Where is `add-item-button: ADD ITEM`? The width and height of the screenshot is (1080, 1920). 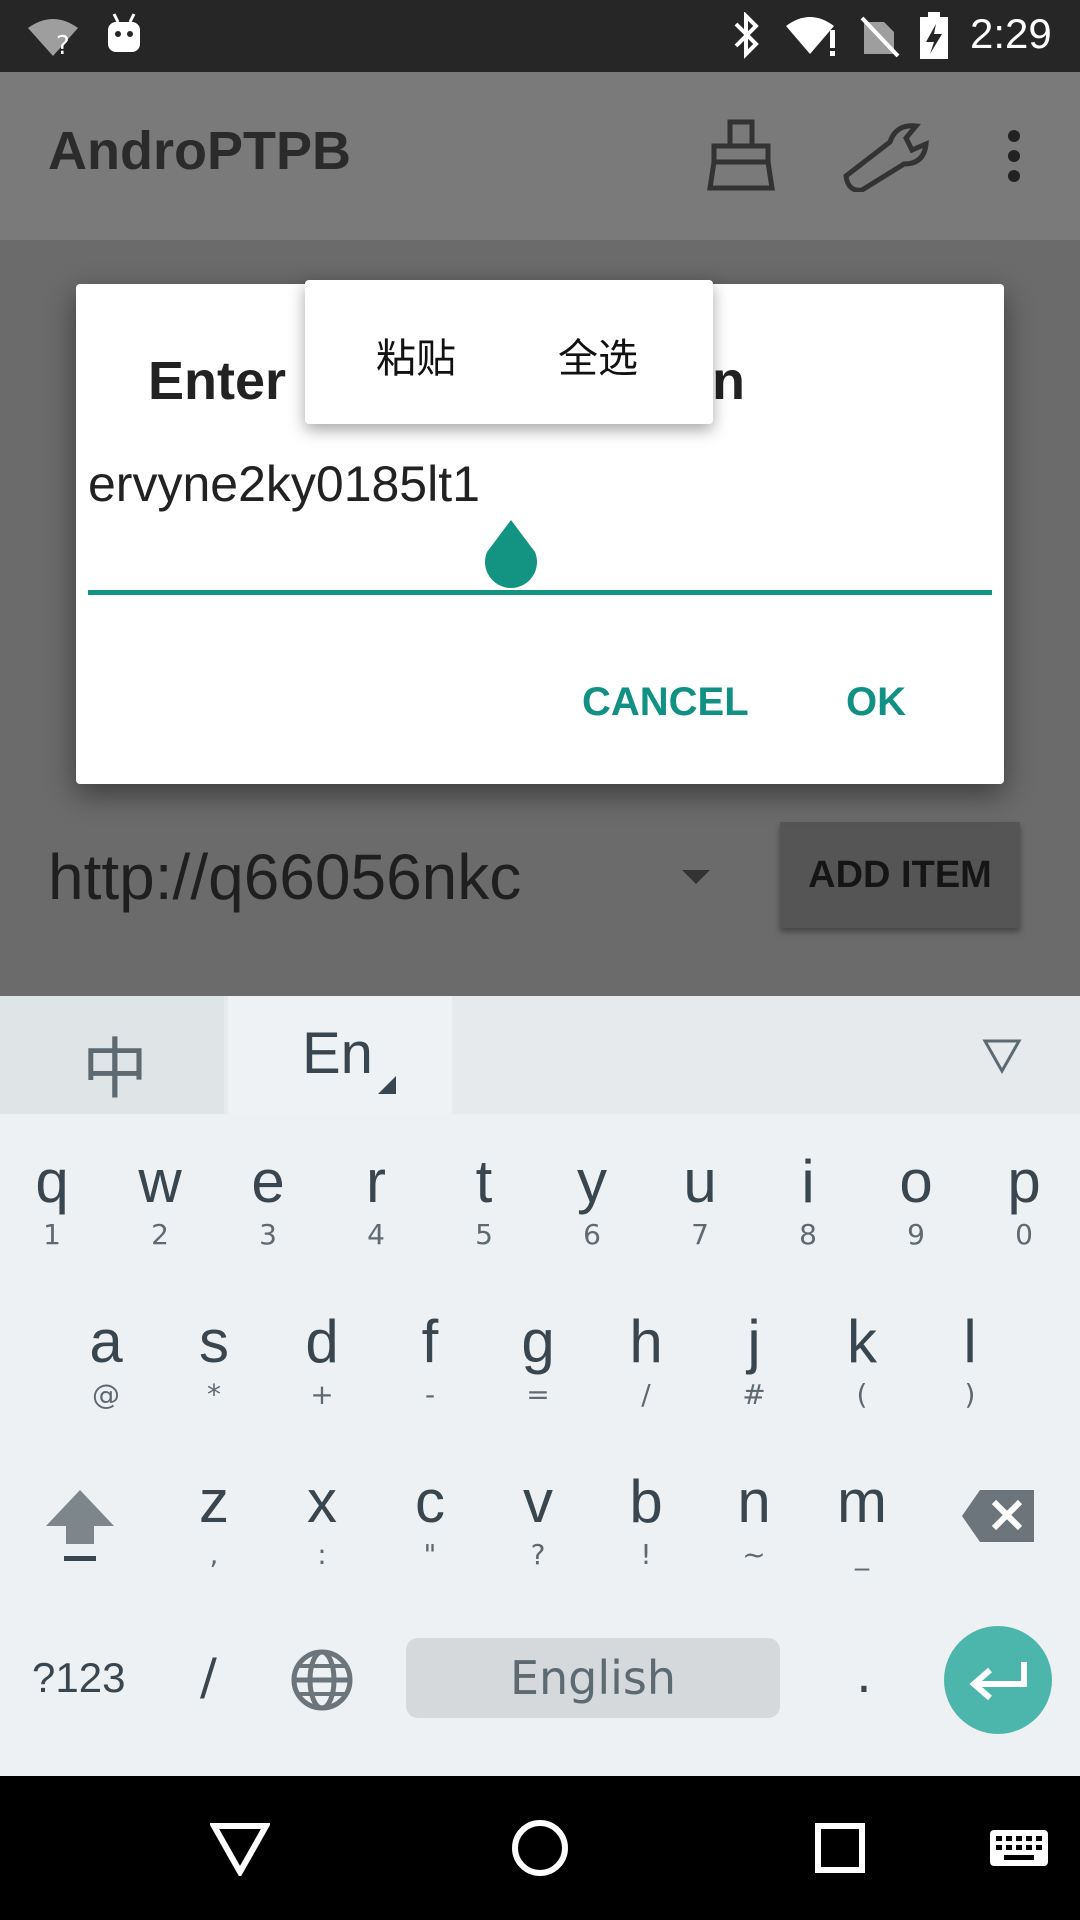
add-item-button: ADD ITEM is located at coordinates (900, 875).